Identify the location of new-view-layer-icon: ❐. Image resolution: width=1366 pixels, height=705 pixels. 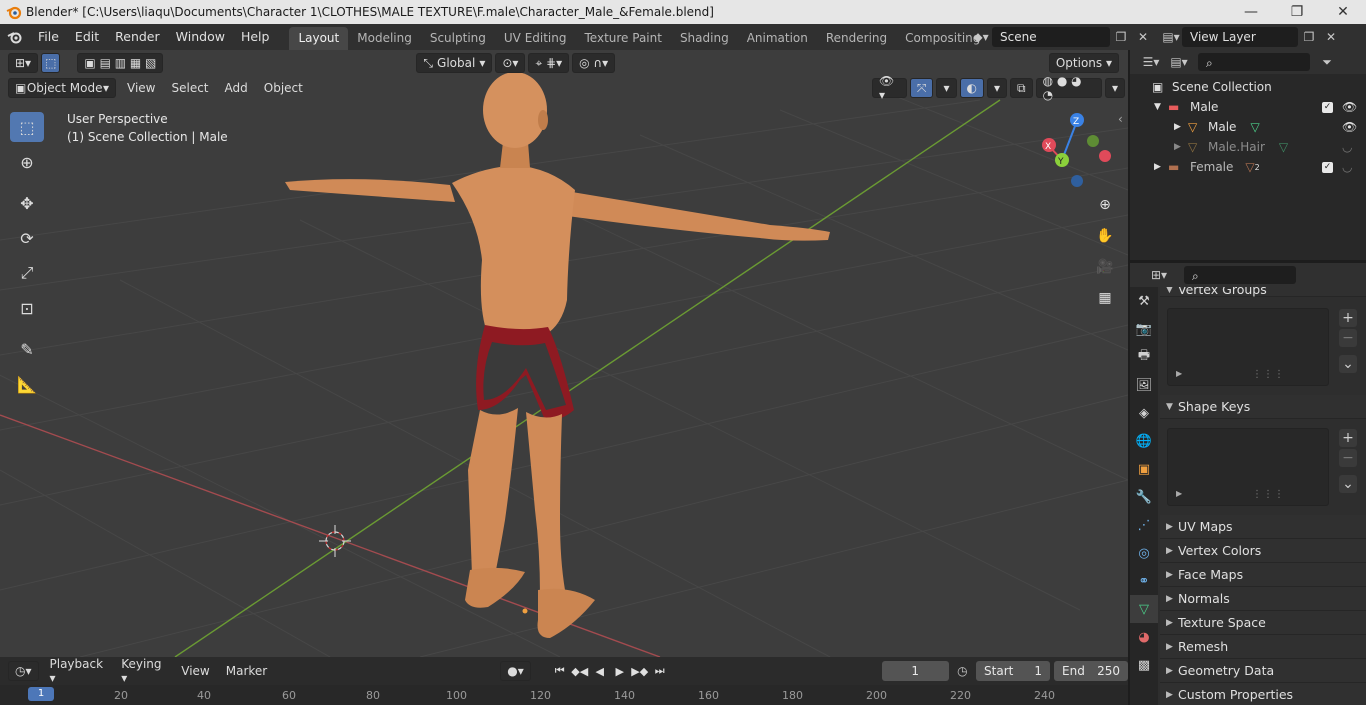
(1309, 37).